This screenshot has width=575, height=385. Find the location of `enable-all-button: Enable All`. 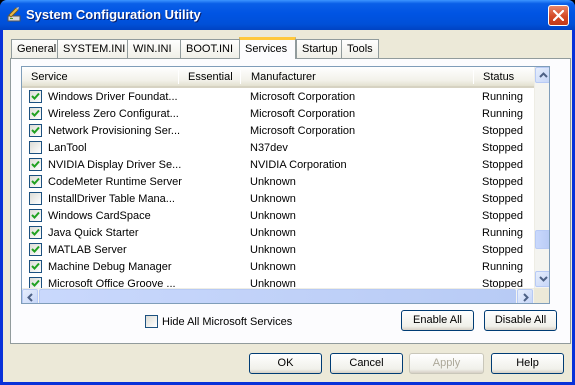

enable-all-button: Enable All is located at coordinates (437, 320).